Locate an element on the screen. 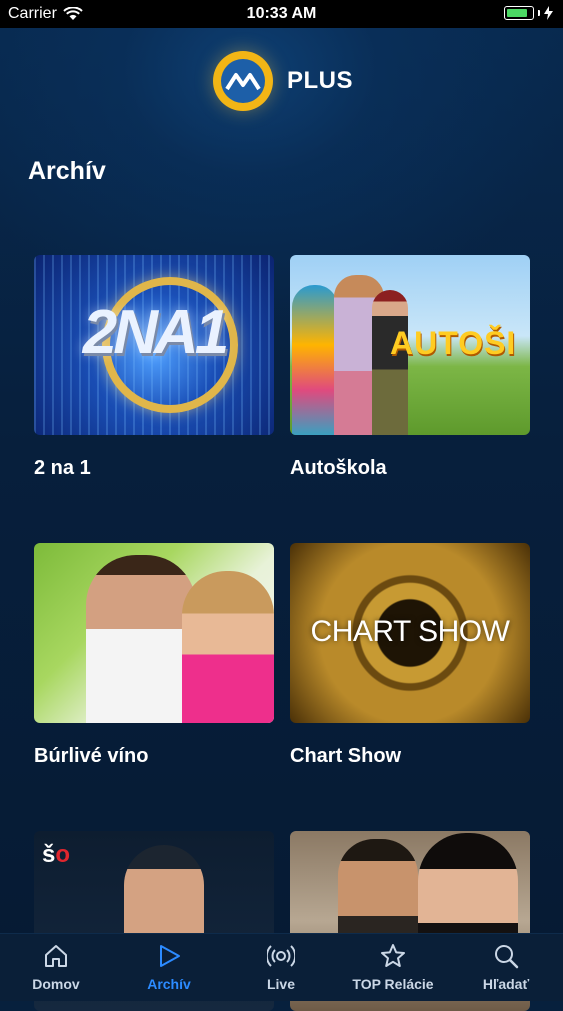 The image size is (563, 1011). battery-icon is located at coordinates (519, 13).